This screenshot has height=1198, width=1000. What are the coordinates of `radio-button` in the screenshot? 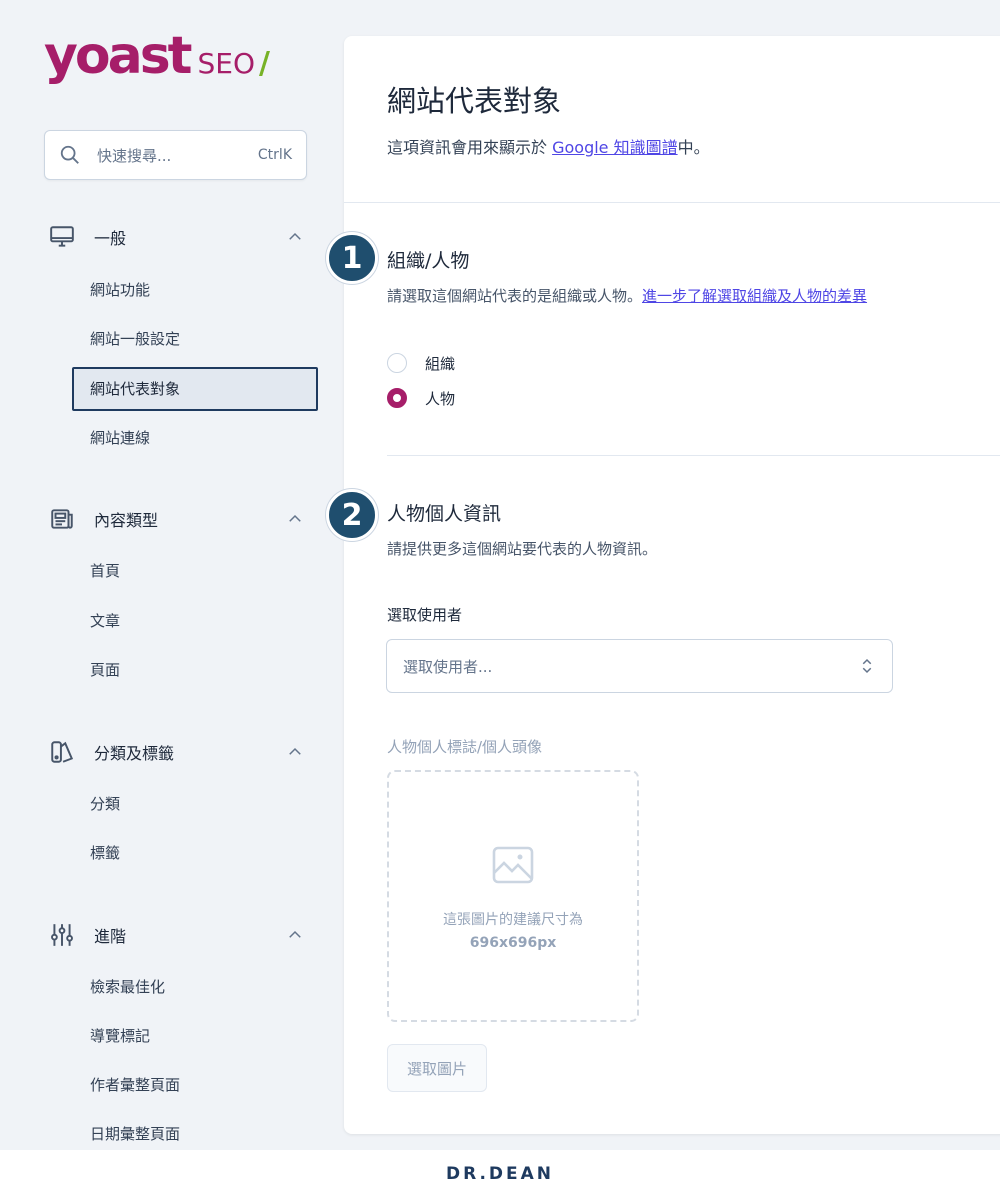 It's located at (397, 363).